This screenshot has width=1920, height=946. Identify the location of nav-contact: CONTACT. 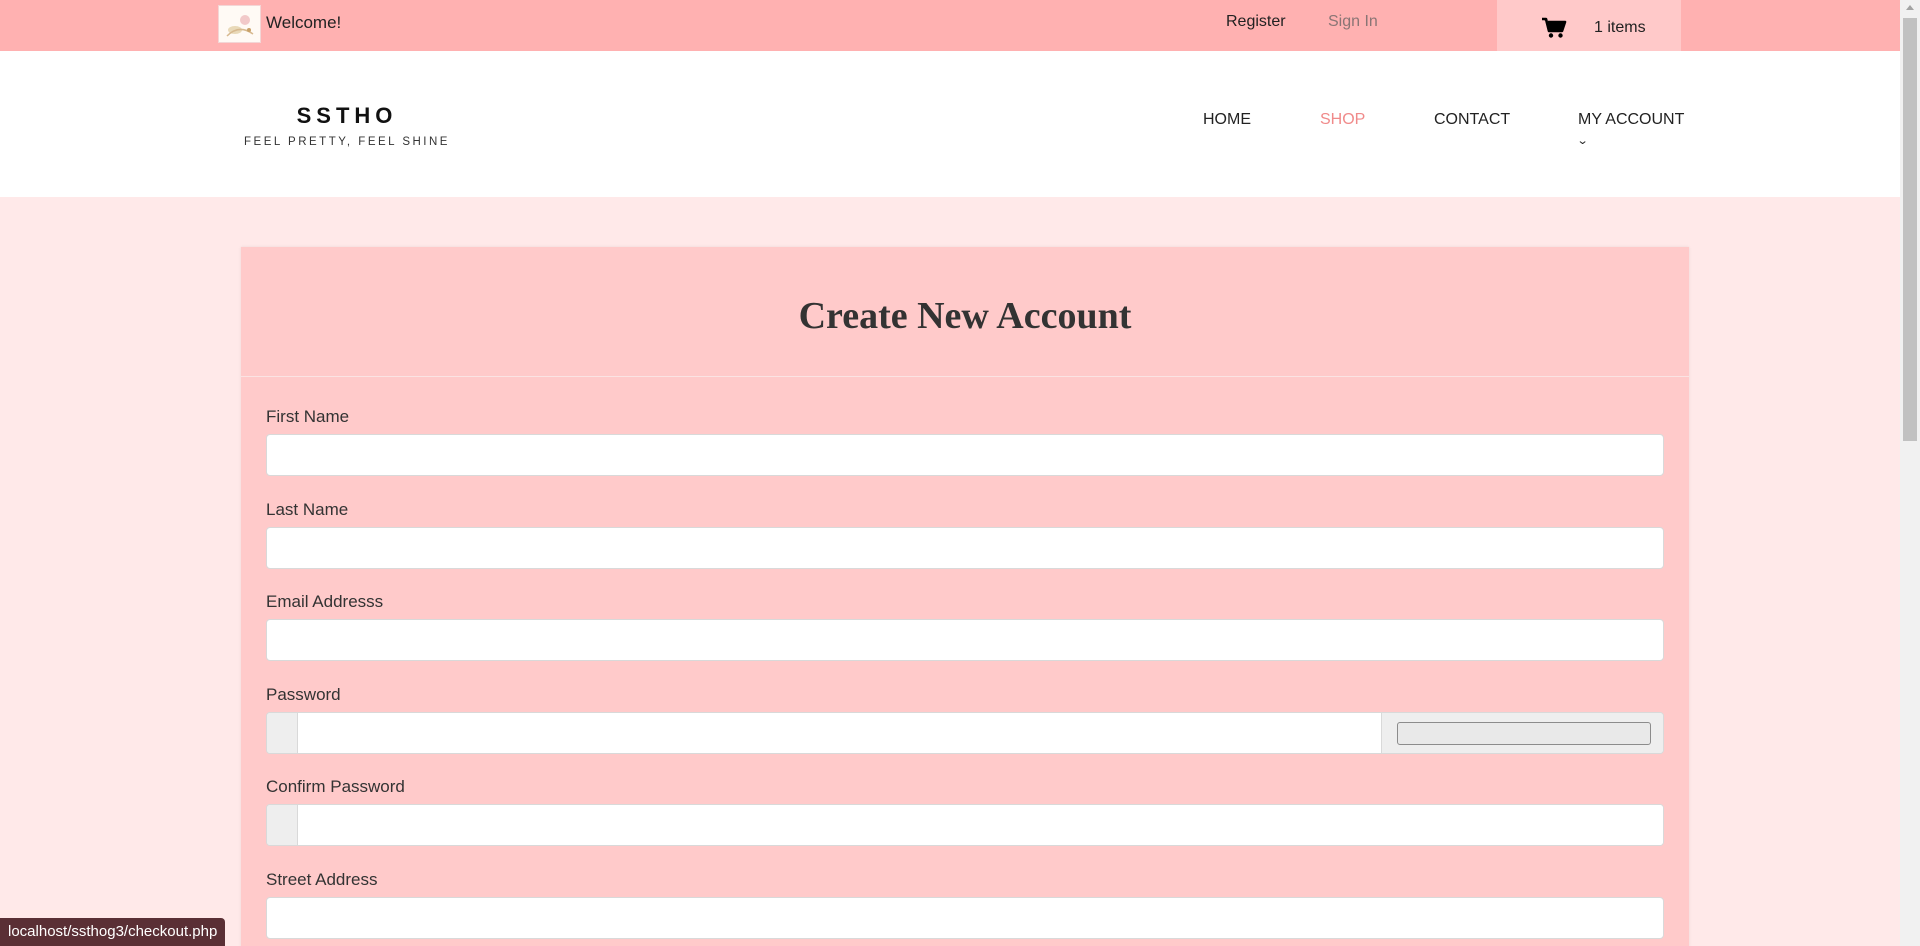
(1472, 120).